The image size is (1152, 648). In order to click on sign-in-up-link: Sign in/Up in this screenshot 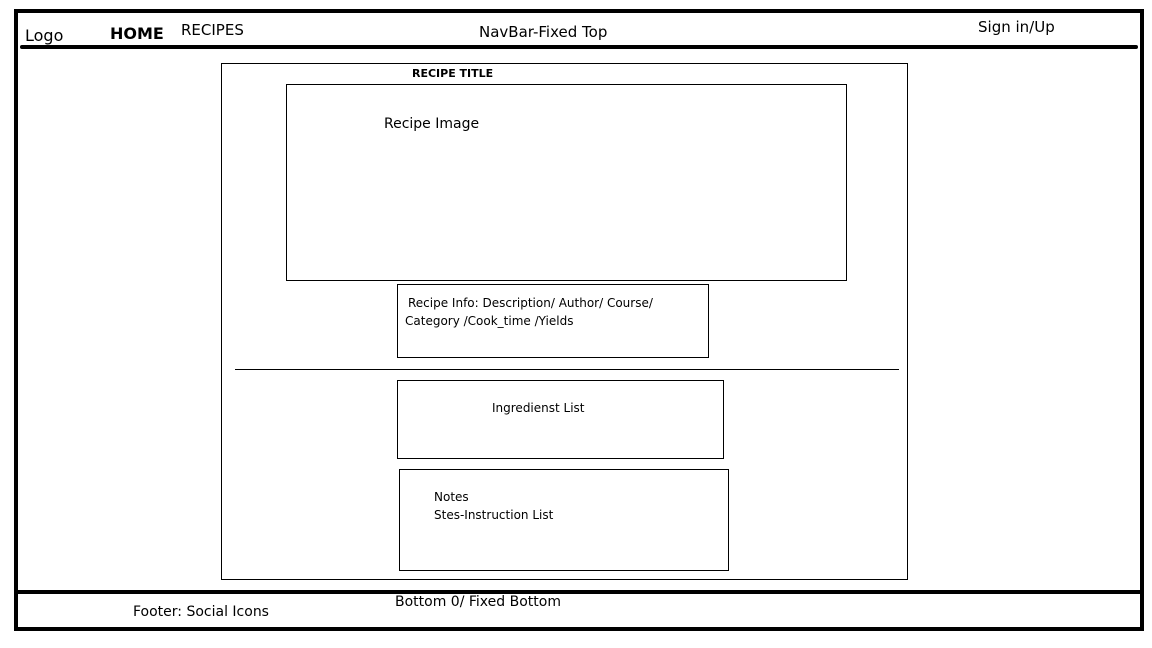, I will do `click(1016, 27)`.